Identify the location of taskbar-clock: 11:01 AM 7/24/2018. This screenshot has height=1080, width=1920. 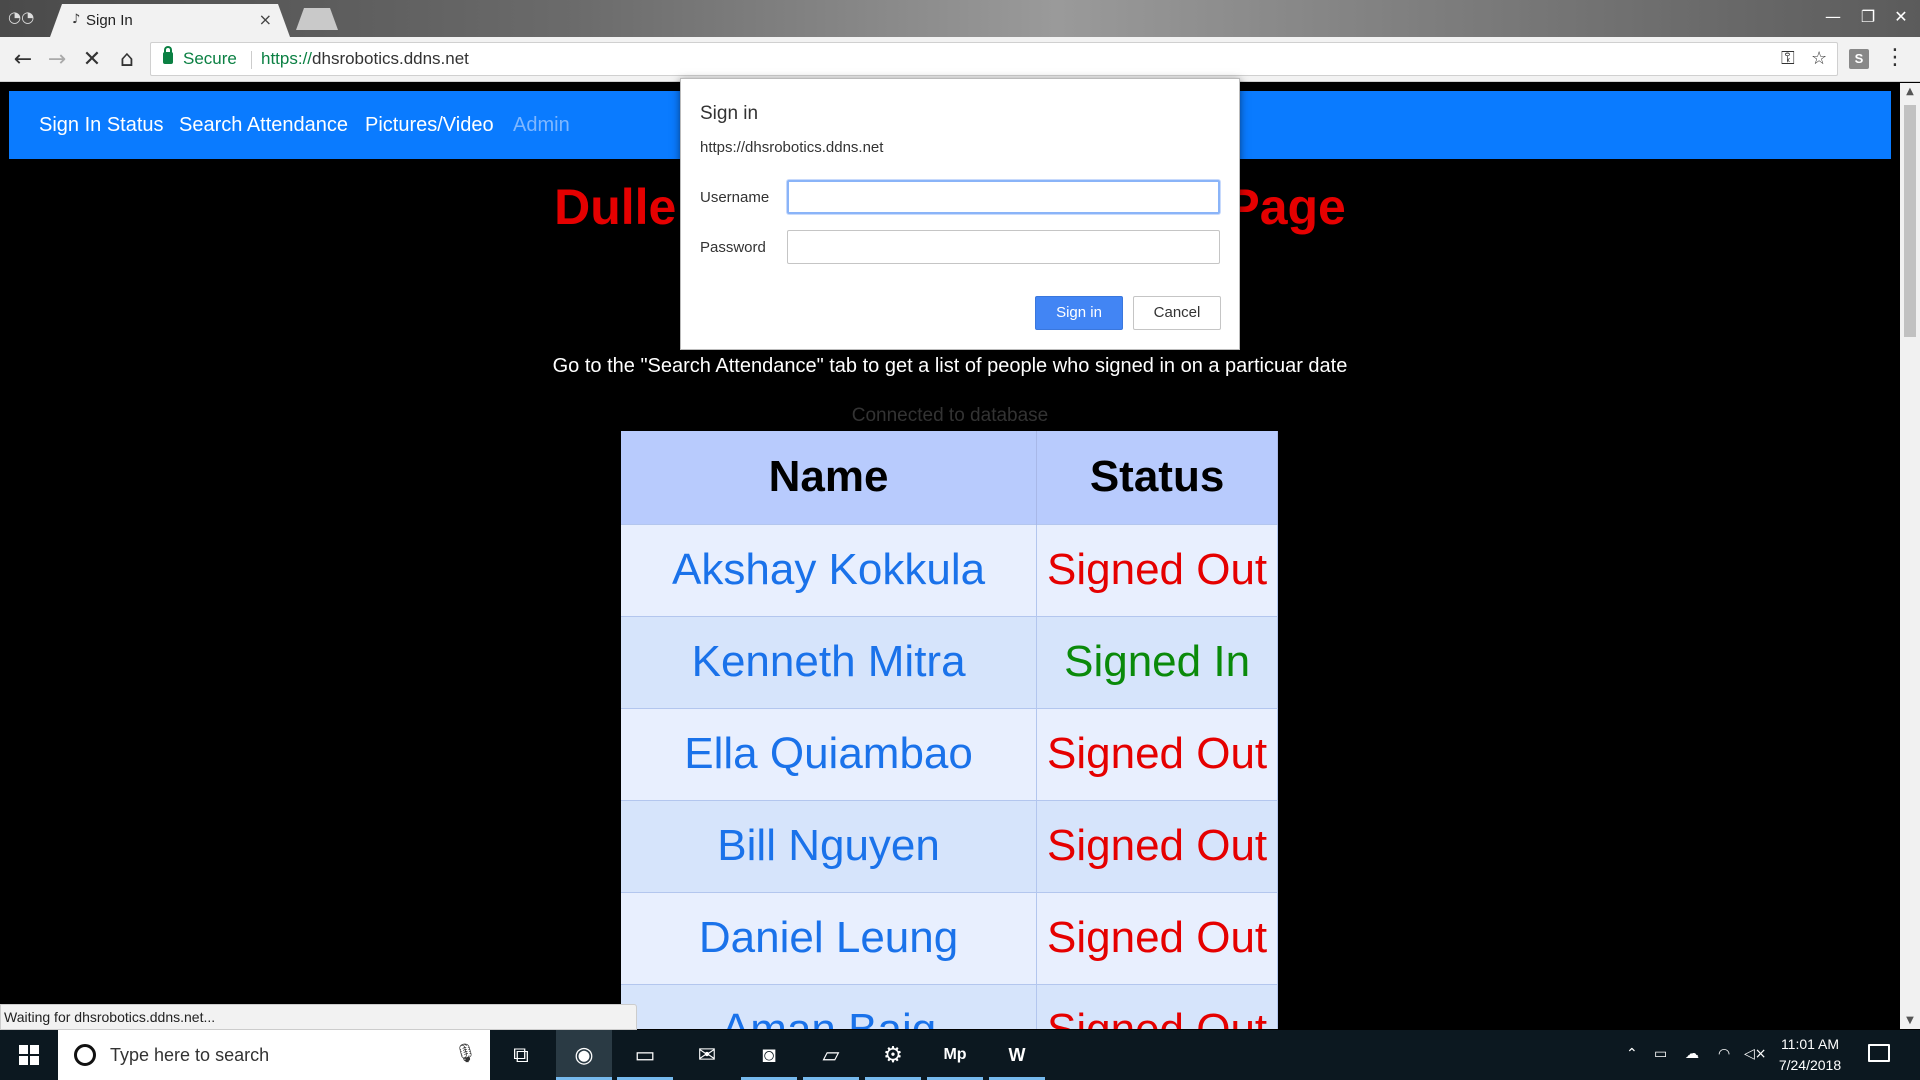
(1810, 1055).